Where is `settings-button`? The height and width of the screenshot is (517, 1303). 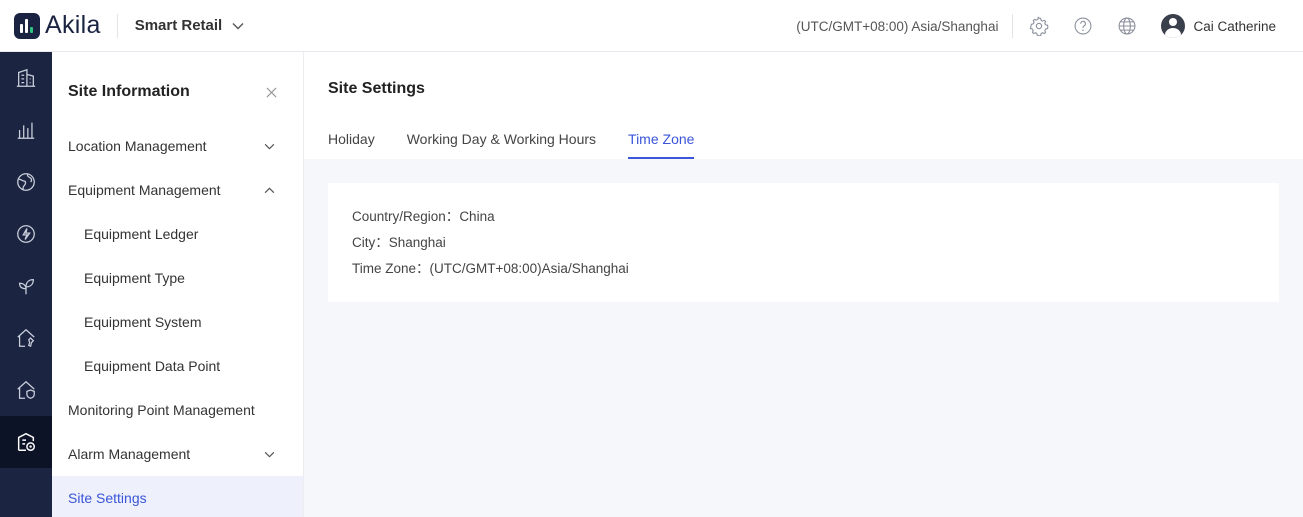 settings-button is located at coordinates (1039, 26).